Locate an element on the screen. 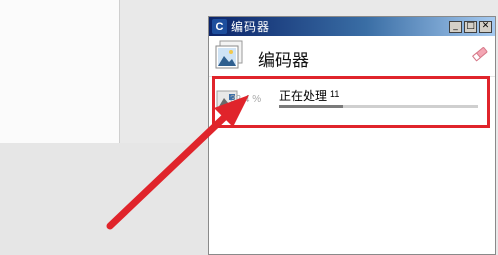  close-button: ✕ is located at coordinates (485, 26).